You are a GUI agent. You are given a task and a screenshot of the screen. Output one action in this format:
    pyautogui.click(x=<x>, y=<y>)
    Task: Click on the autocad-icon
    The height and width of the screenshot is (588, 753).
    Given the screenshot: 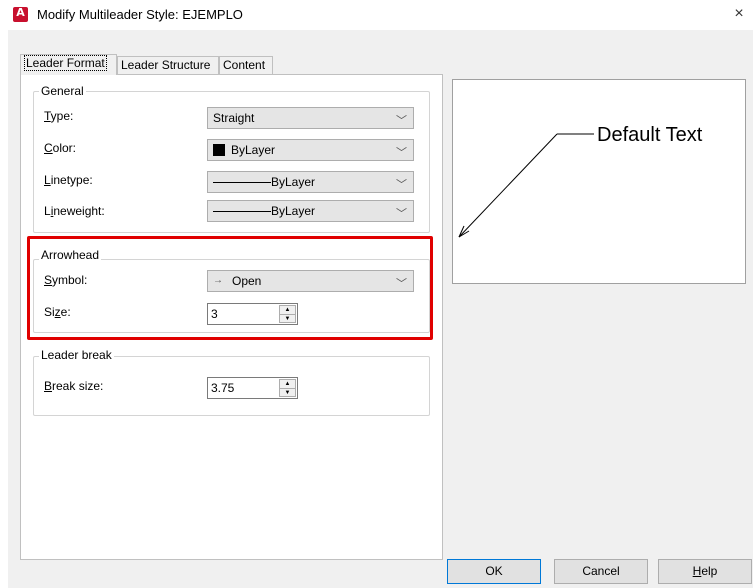 What is the action you would take?
    pyautogui.click(x=20, y=14)
    